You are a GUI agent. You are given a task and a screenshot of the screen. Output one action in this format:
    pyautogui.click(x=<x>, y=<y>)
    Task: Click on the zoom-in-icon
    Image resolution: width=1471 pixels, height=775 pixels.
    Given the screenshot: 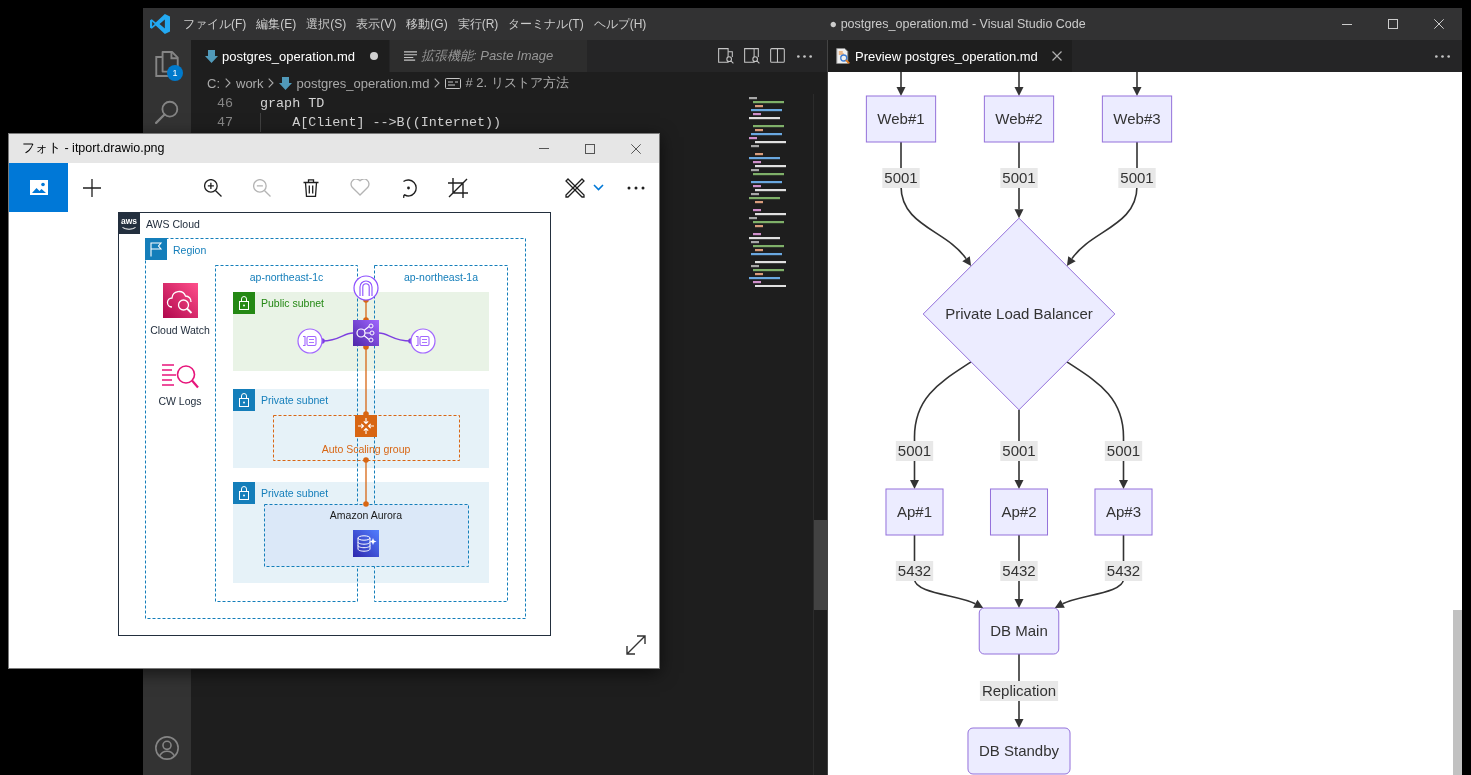 What is the action you would take?
    pyautogui.click(x=212, y=187)
    